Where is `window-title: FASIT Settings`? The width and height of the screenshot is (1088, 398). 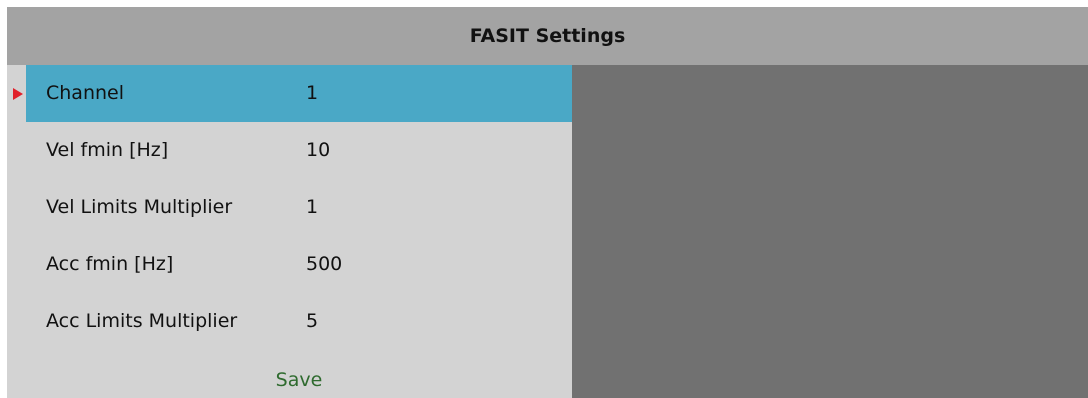 window-title: FASIT Settings is located at coordinates (547, 36).